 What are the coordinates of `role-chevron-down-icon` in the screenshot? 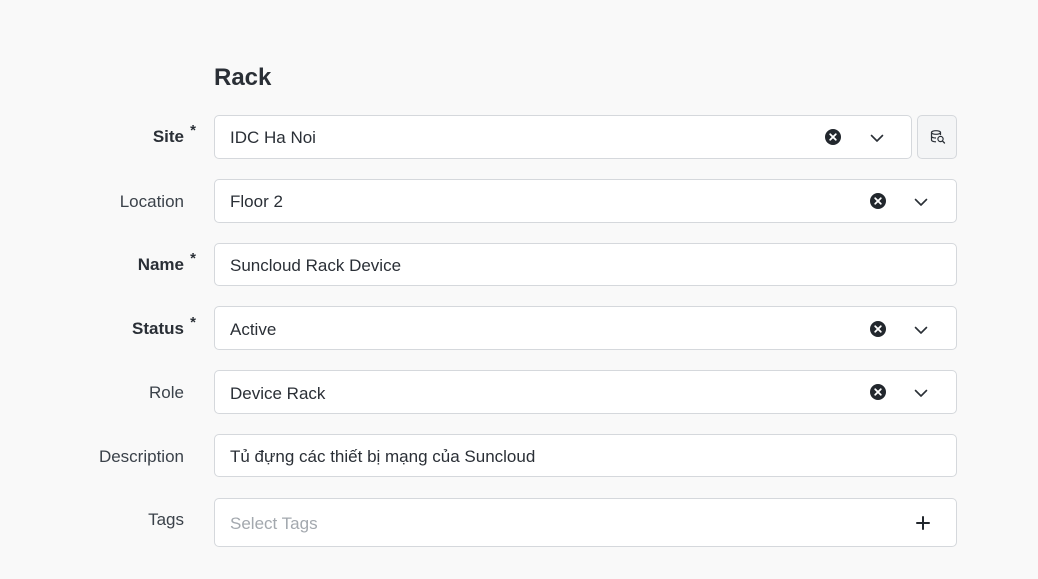 It's located at (921, 393).